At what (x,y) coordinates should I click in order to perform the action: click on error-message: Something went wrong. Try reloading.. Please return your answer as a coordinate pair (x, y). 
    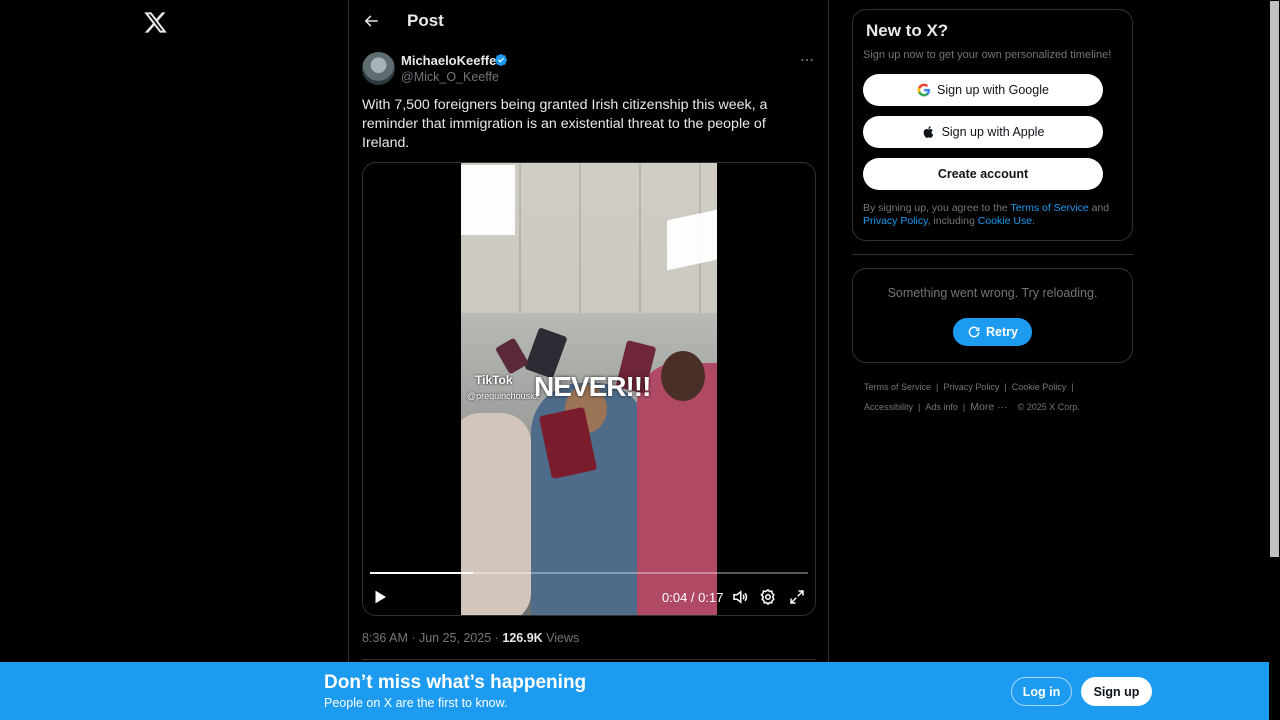
    Looking at the image, I should click on (992, 293).